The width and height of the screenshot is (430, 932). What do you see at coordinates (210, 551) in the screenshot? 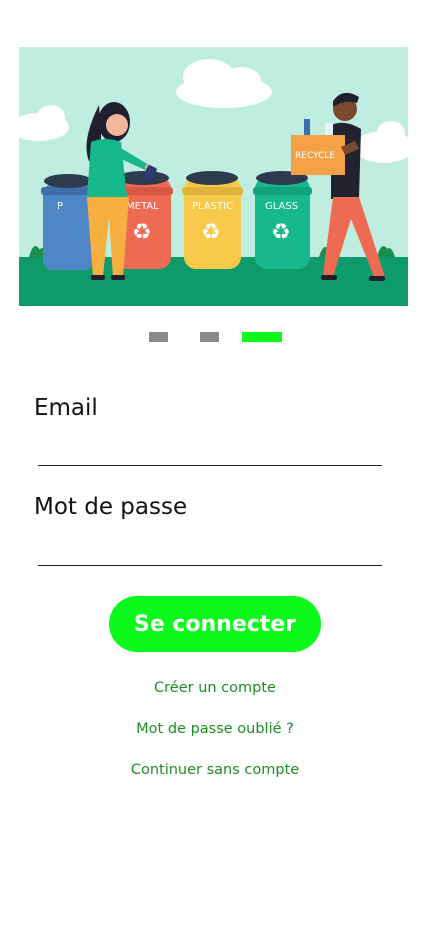
I see `password-field` at bounding box center [210, 551].